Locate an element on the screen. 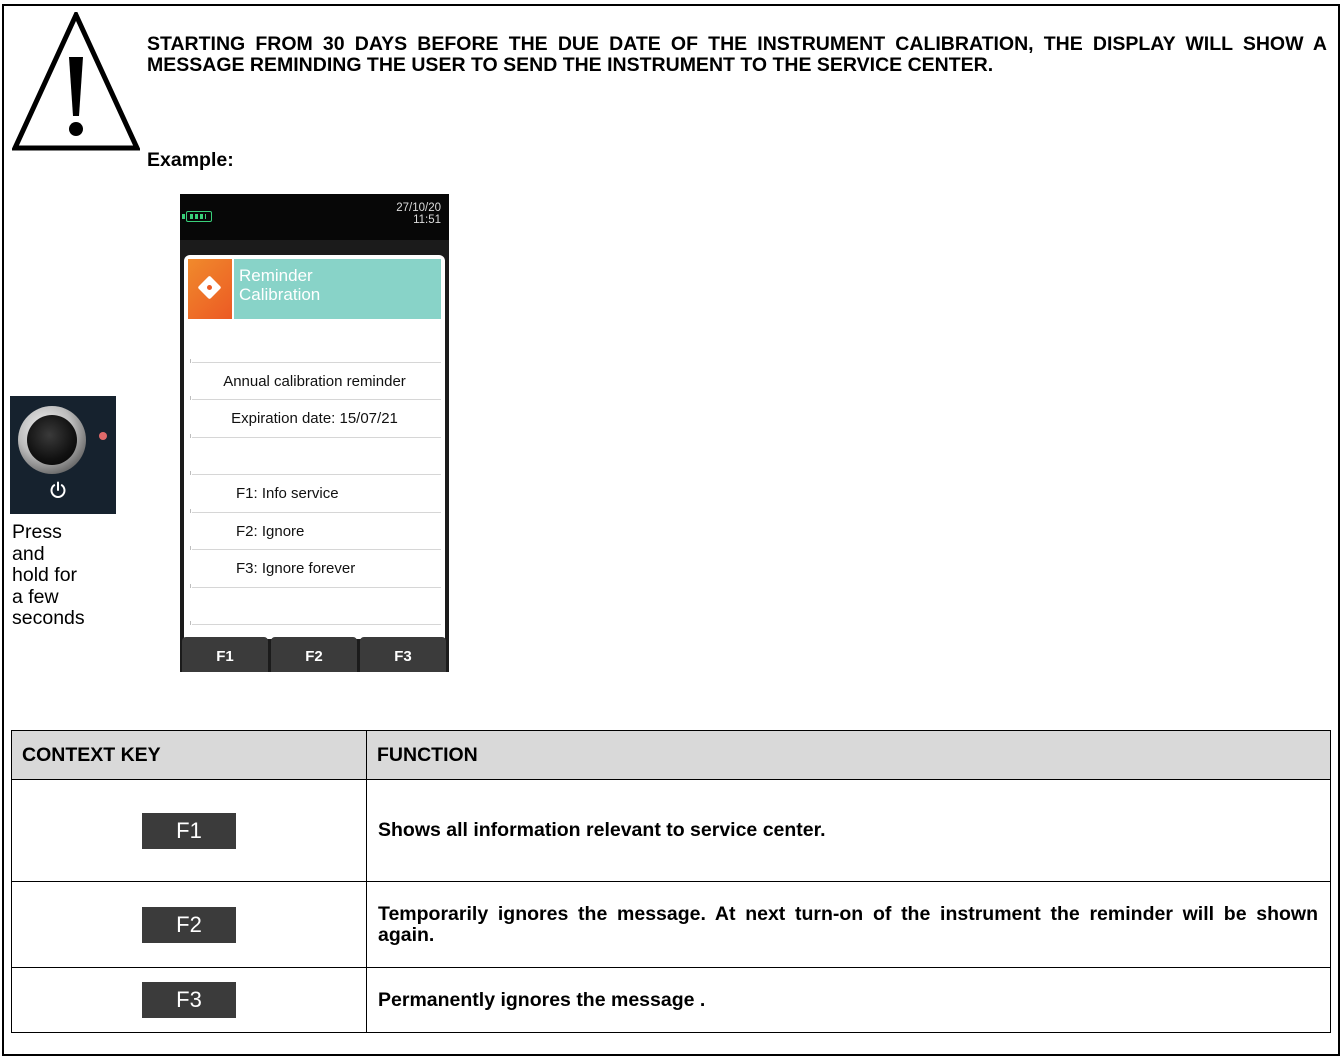  battery-icon is located at coordinates (197, 216).